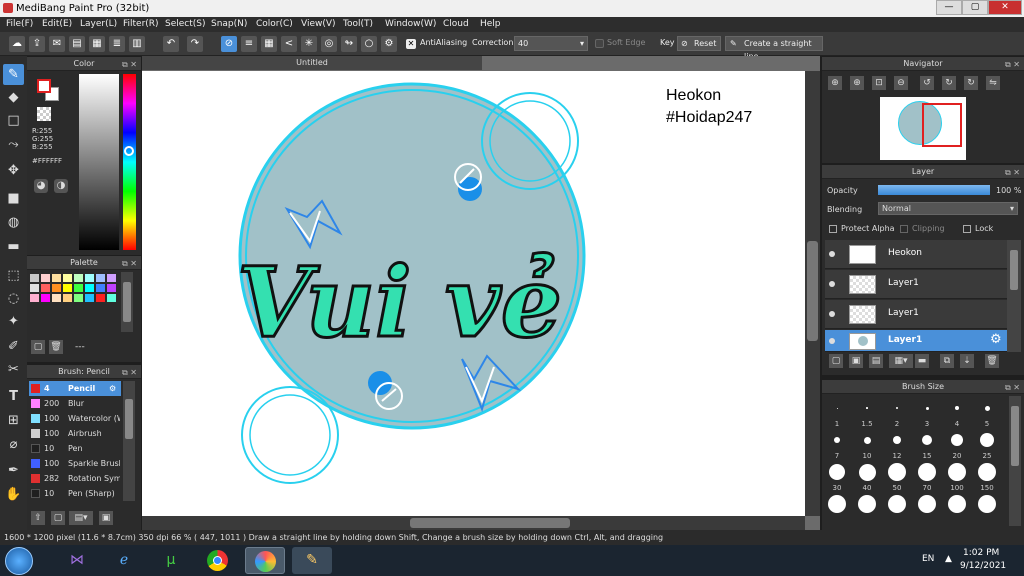  Describe the element at coordinates (833, 229) in the screenshot. I see `protect-alpha-checkbox` at that location.